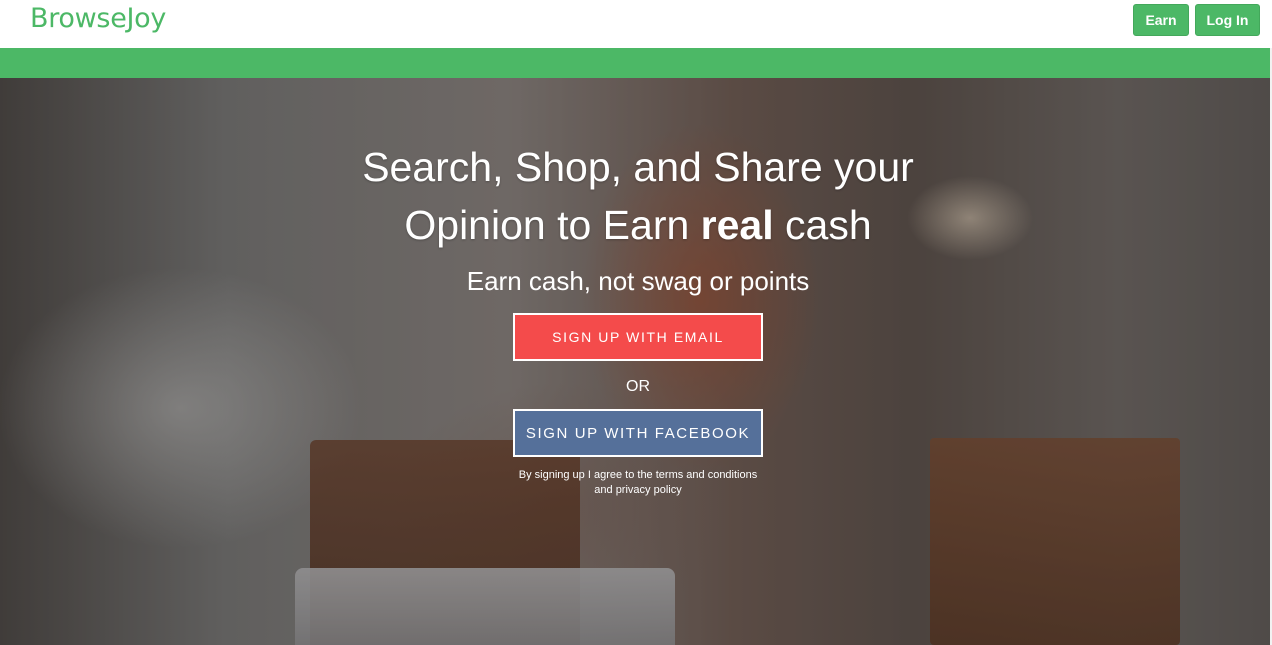 Image resolution: width=1272 pixels, height=645 pixels. What do you see at coordinates (822, 225) in the screenshot?
I see `headline-line-2-end: cash` at bounding box center [822, 225].